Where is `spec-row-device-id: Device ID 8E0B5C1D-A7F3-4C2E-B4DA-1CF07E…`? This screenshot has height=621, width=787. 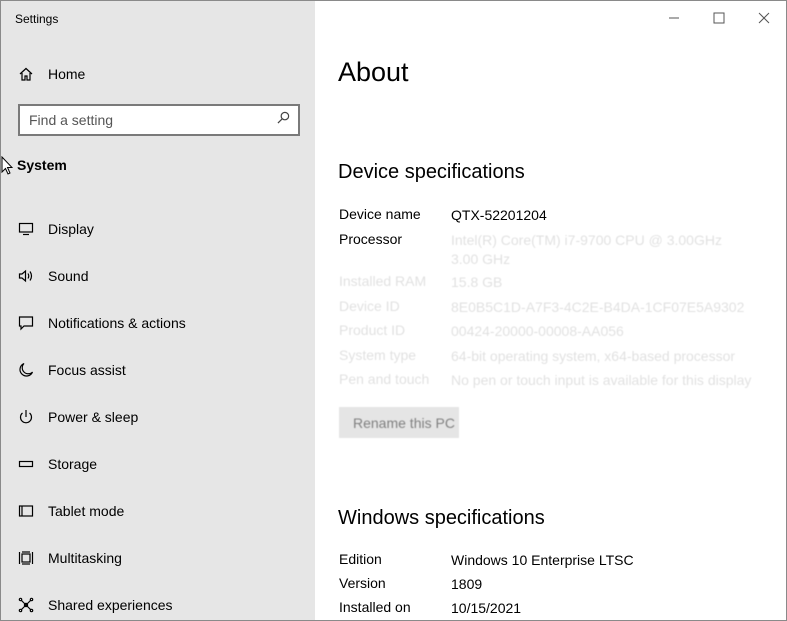
spec-row-device-id: Device ID 8E0B5C1D-A7F3-4C2E-B4DA-1CF07E… is located at coordinates (545, 307).